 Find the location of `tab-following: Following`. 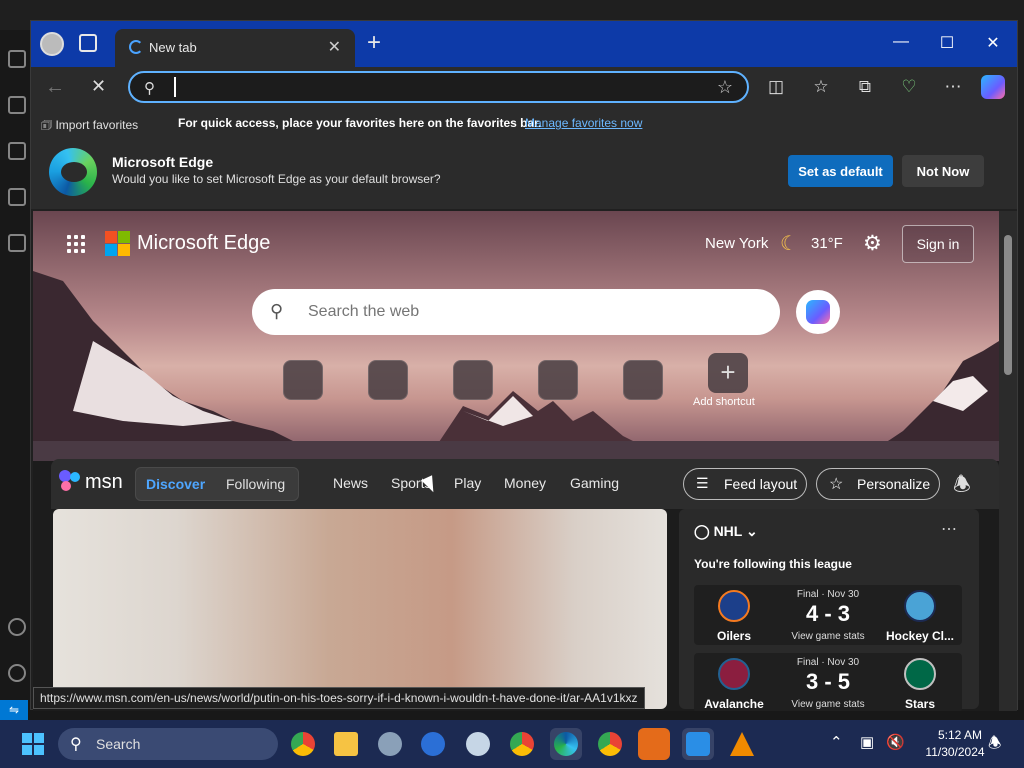

tab-following: Following is located at coordinates (255, 484).